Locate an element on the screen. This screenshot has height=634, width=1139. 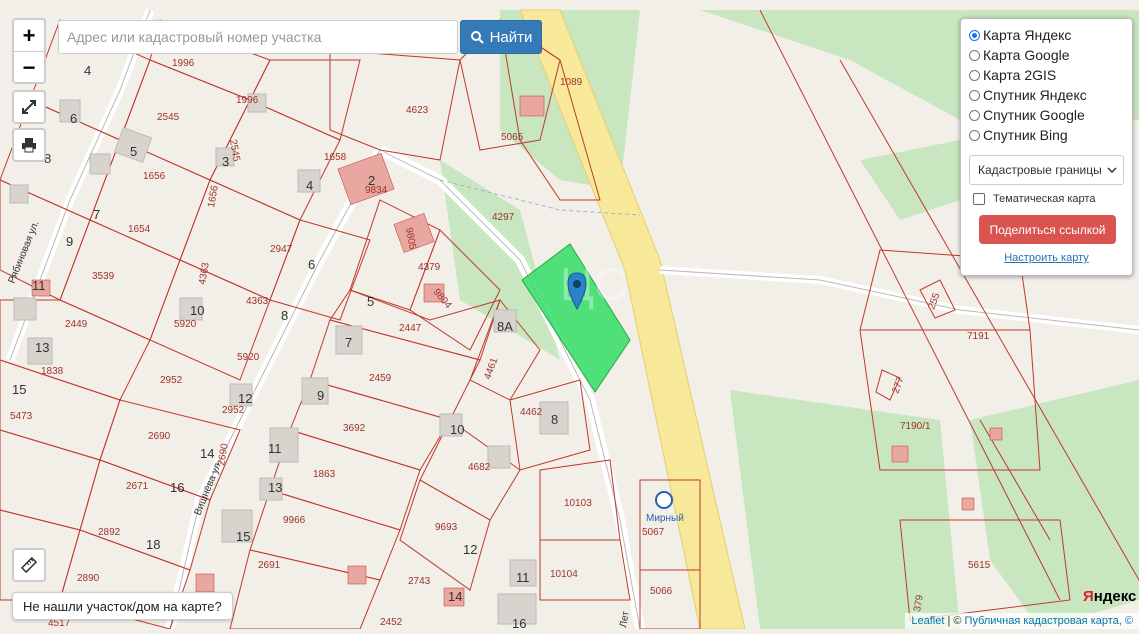
base-layer-google-satellite: Спутник Google is located at coordinates (1046, 115).